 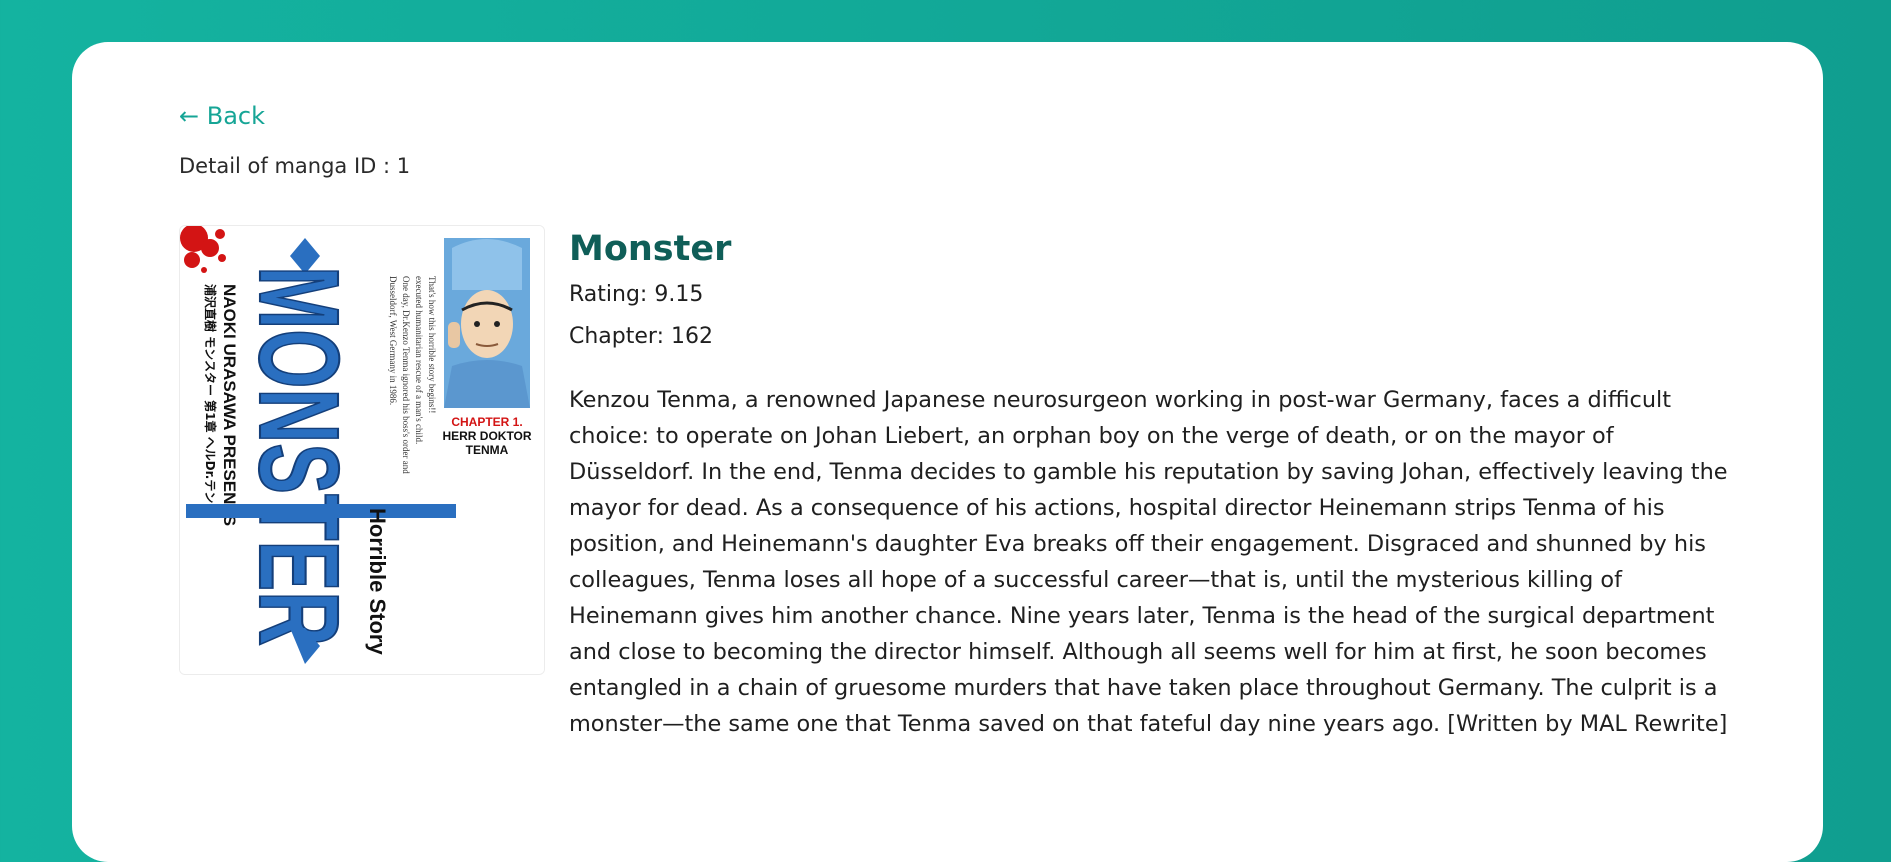 I want to click on manga-chapter: Chapter: 162, so click(x=641, y=336).